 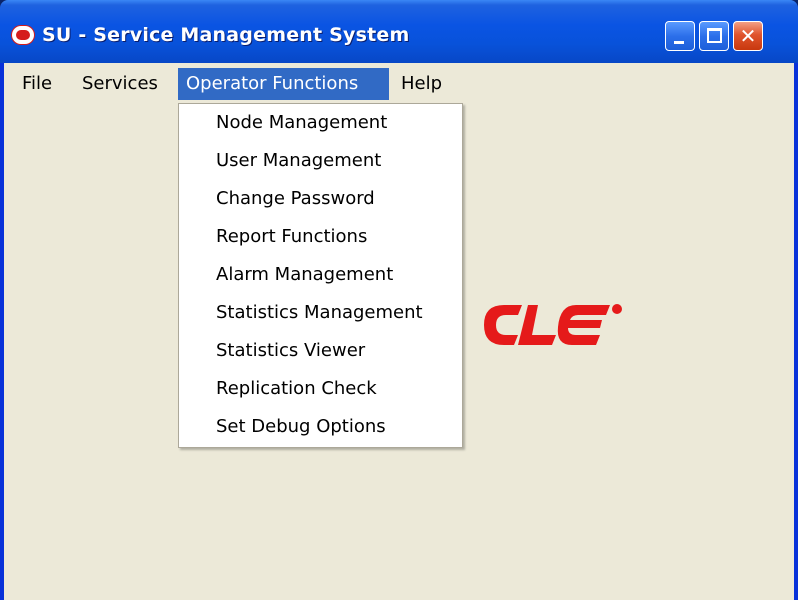 What do you see at coordinates (301, 123) in the screenshot?
I see `menu-item-node-management: Node Management` at bounding box center [301, 123].